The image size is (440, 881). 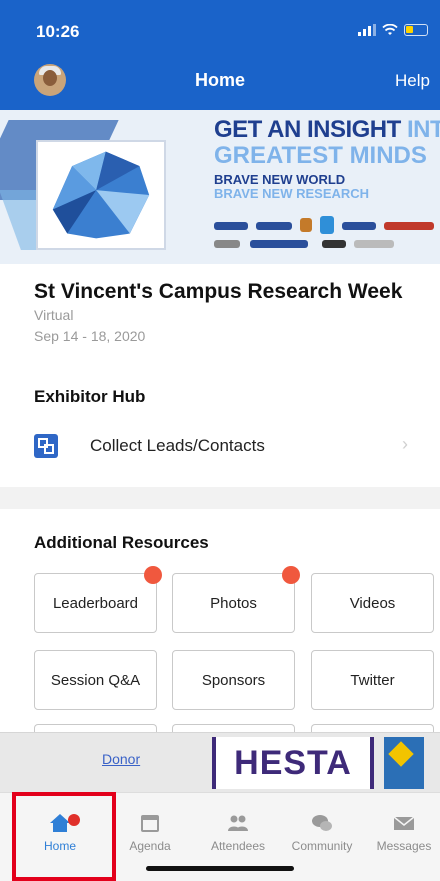 I want to click on hesta-logo: HESTA, so click(x=293, y=763).